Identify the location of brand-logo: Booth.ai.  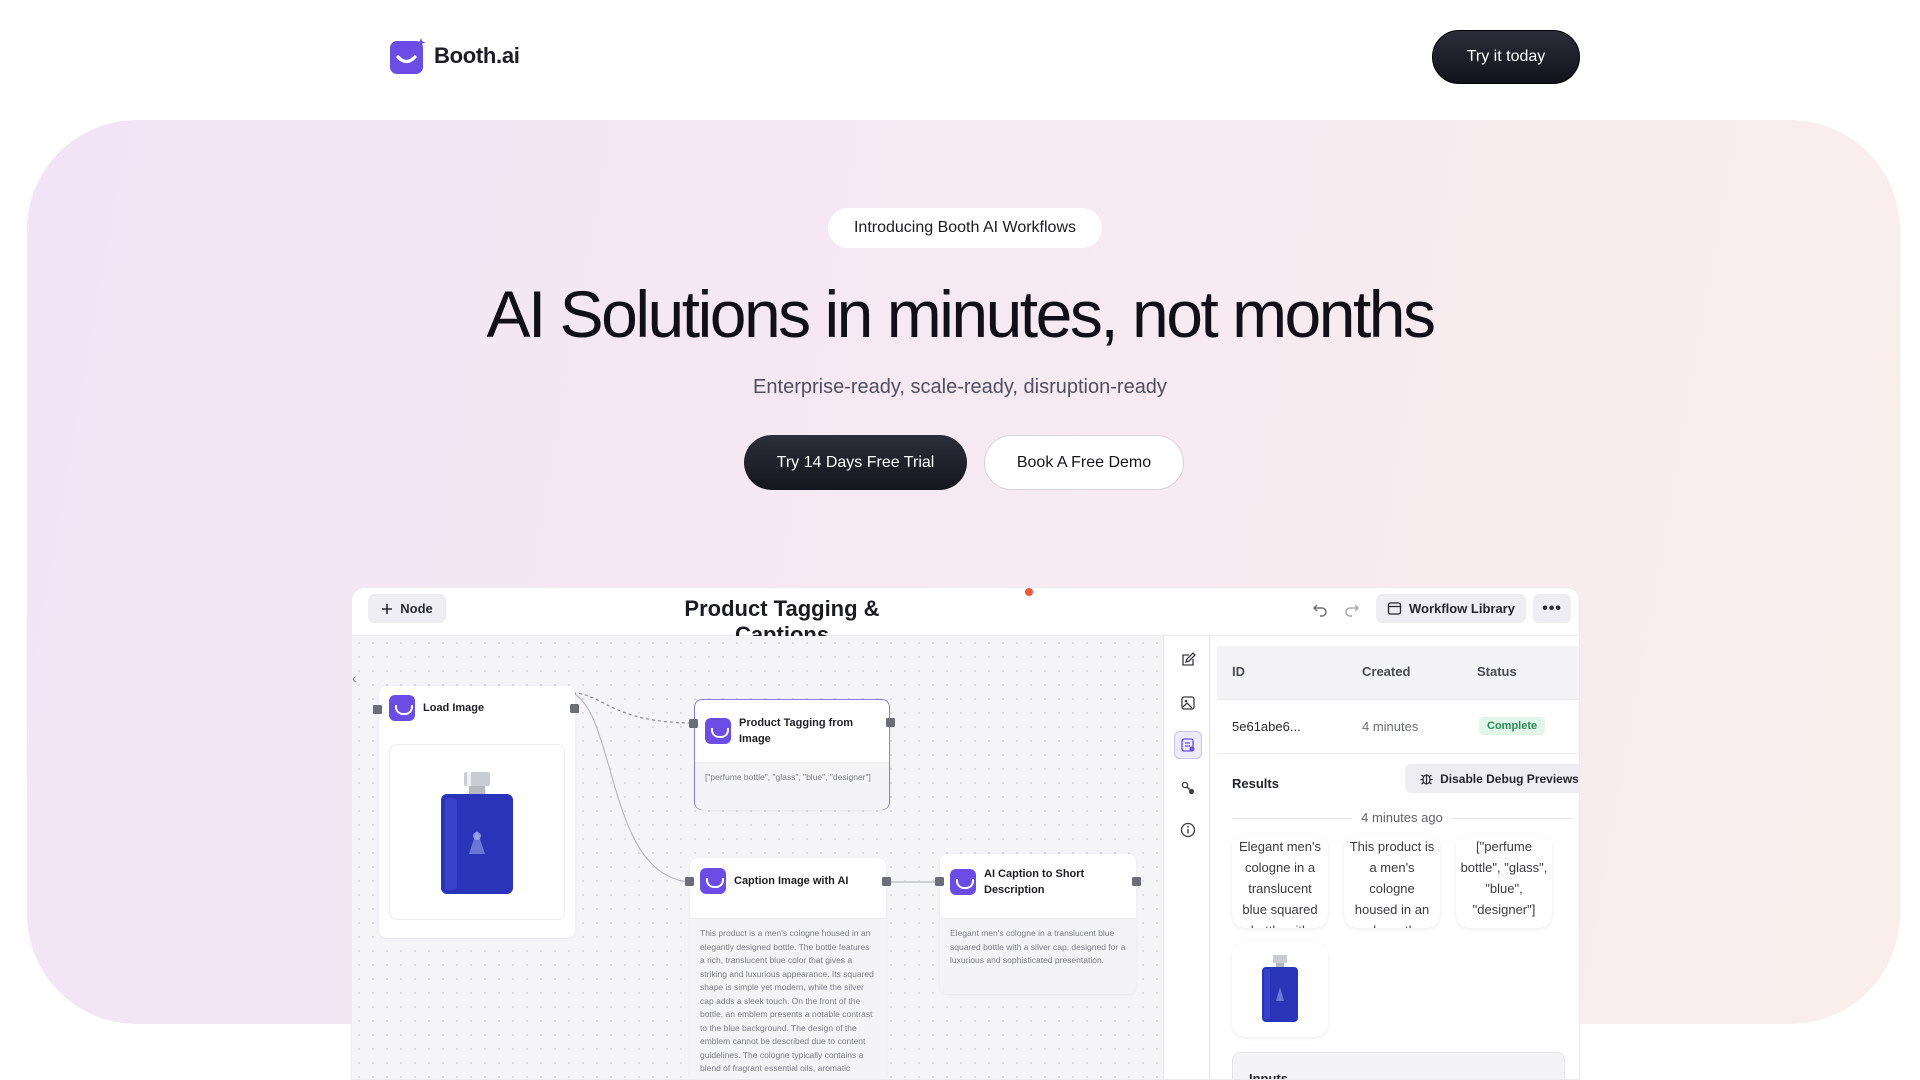
(455, 56).